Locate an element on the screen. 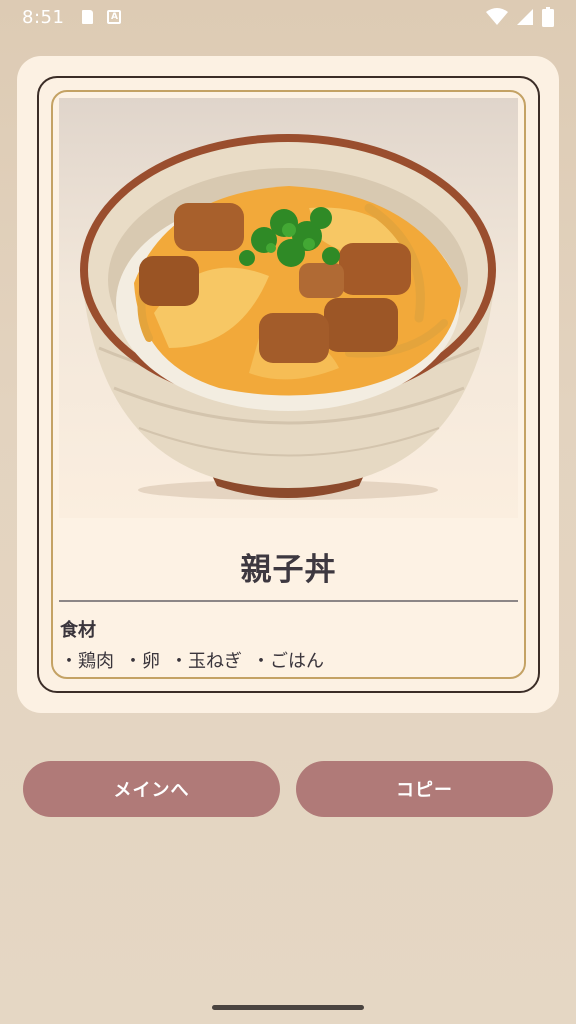 The height and width of the screenshot is (1024, 576). a-icon: A is located at coordinates (114, 17).